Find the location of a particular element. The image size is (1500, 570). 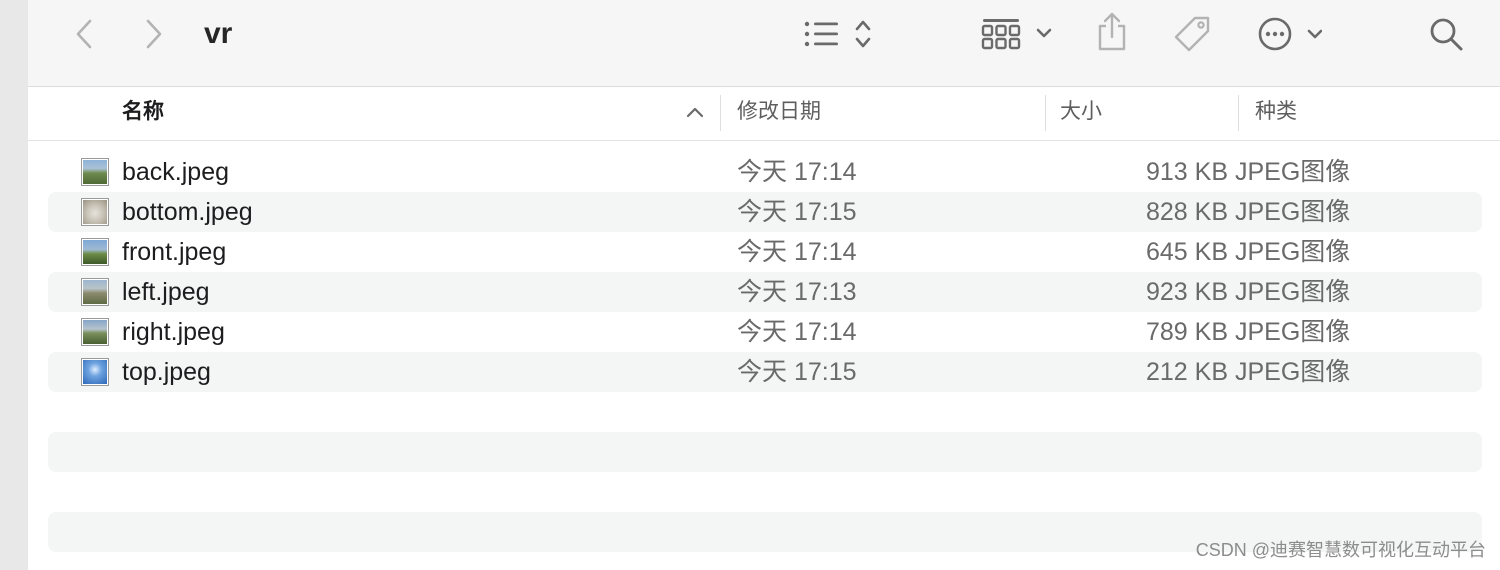

file-name: top.jpeg is located at coordinates (166, 372).